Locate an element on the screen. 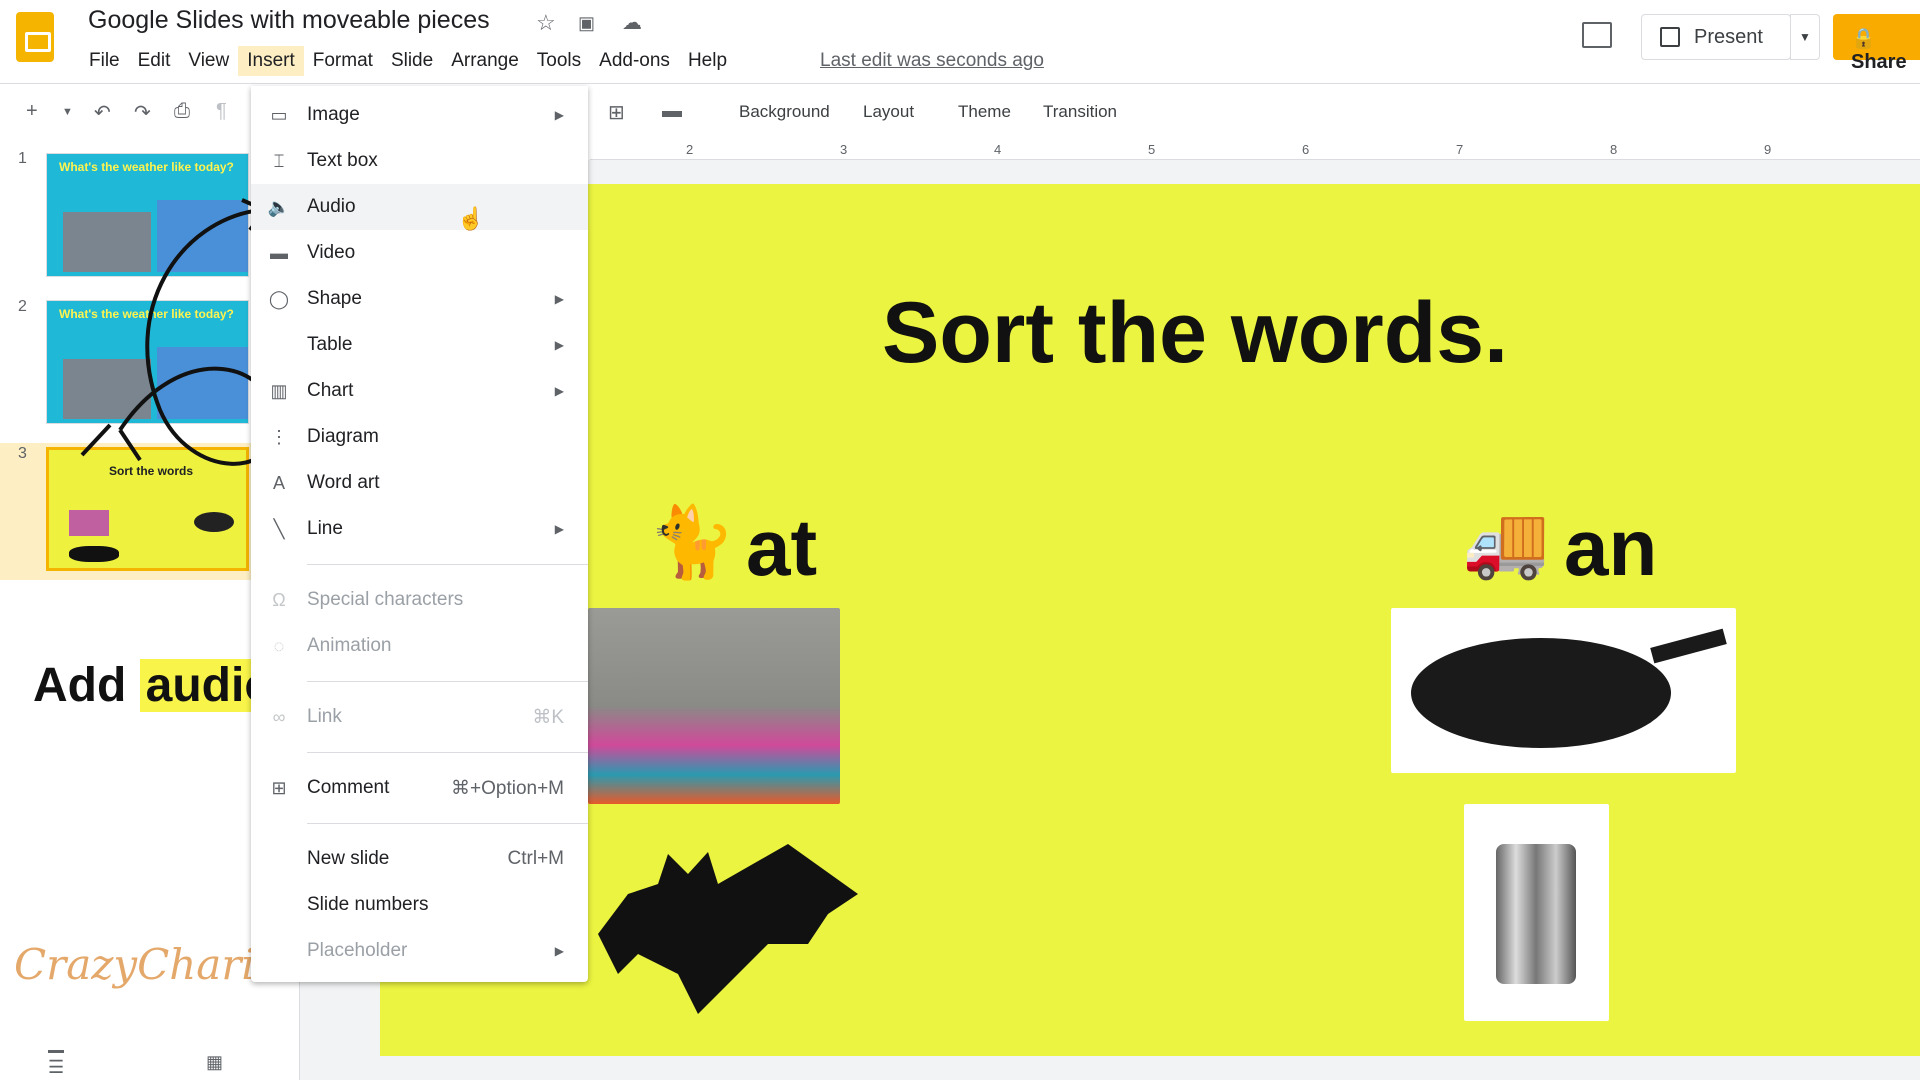  document-title: Google Slides with moveable pieces is located at coordinates (289, 20).